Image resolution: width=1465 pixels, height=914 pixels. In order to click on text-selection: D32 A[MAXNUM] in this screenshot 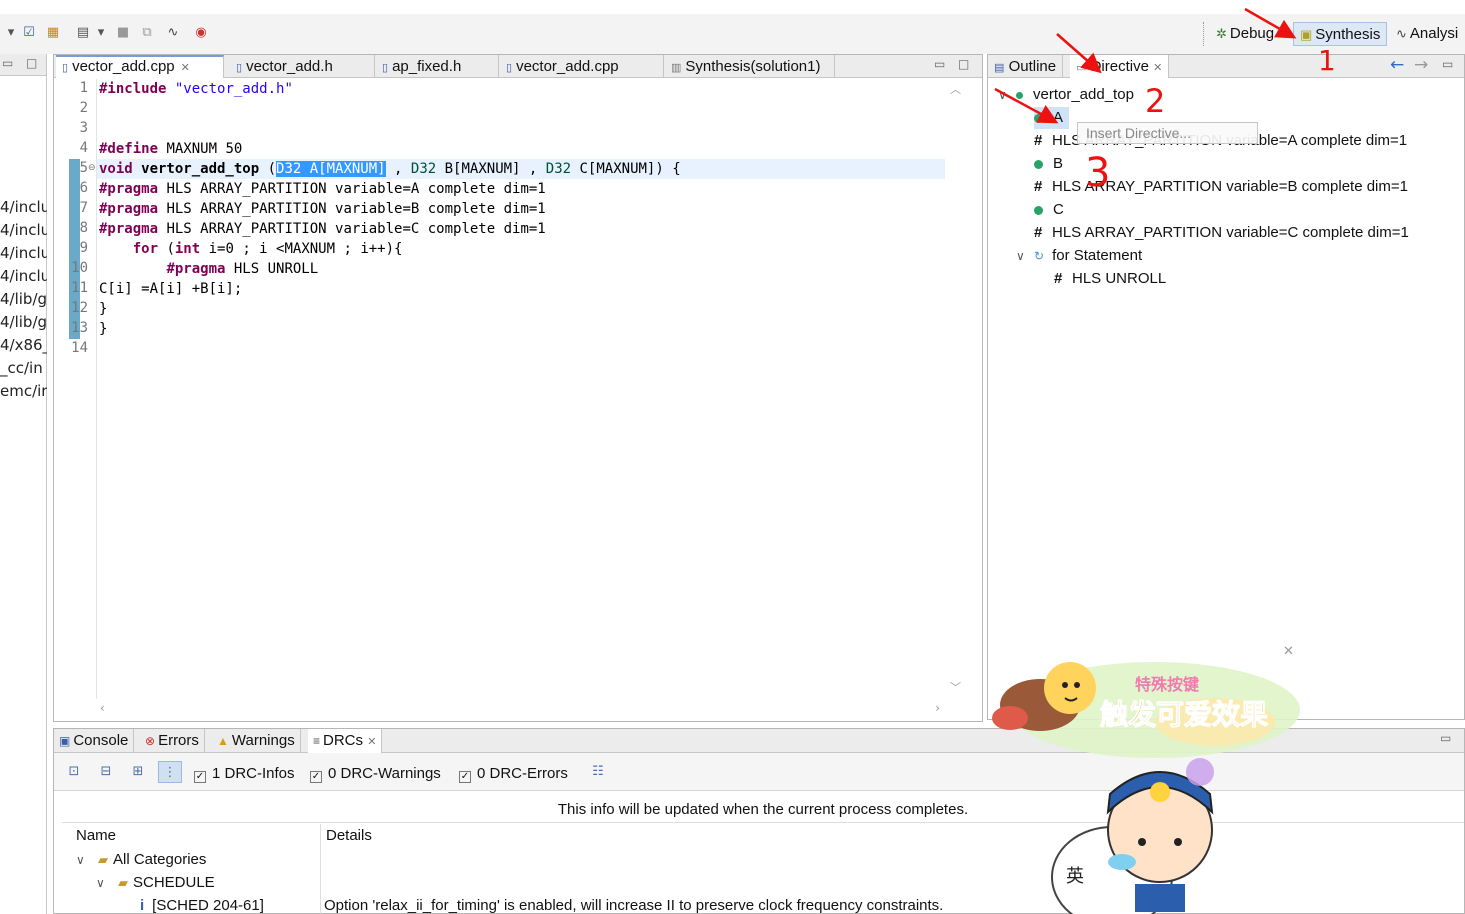, I will do `click(331, 169)`.